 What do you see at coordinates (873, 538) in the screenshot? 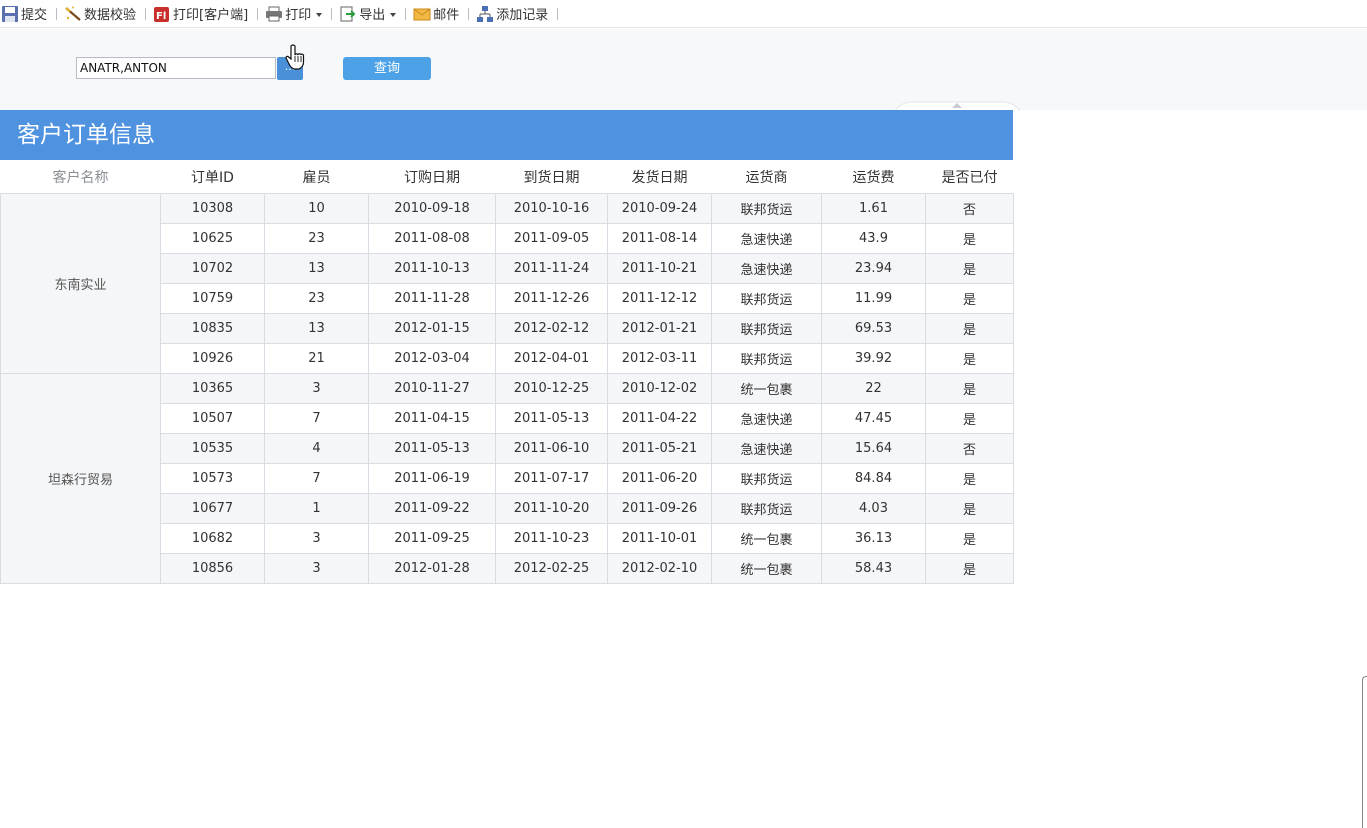
I see `table-cell: 36.13` at bounding box center [873, 538].